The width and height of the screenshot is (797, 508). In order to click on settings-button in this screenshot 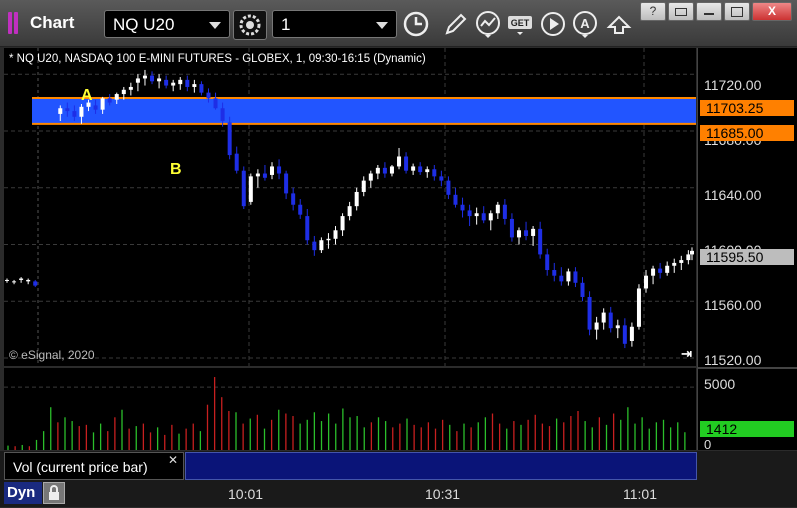, I will do `click(250, 25)`.